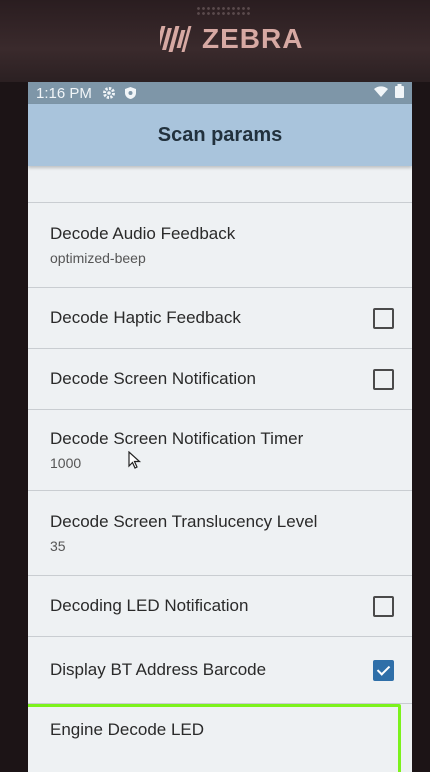  Describe the element at coordinates (399, 93) in the screenshot. I see `battery-icon` at that location.